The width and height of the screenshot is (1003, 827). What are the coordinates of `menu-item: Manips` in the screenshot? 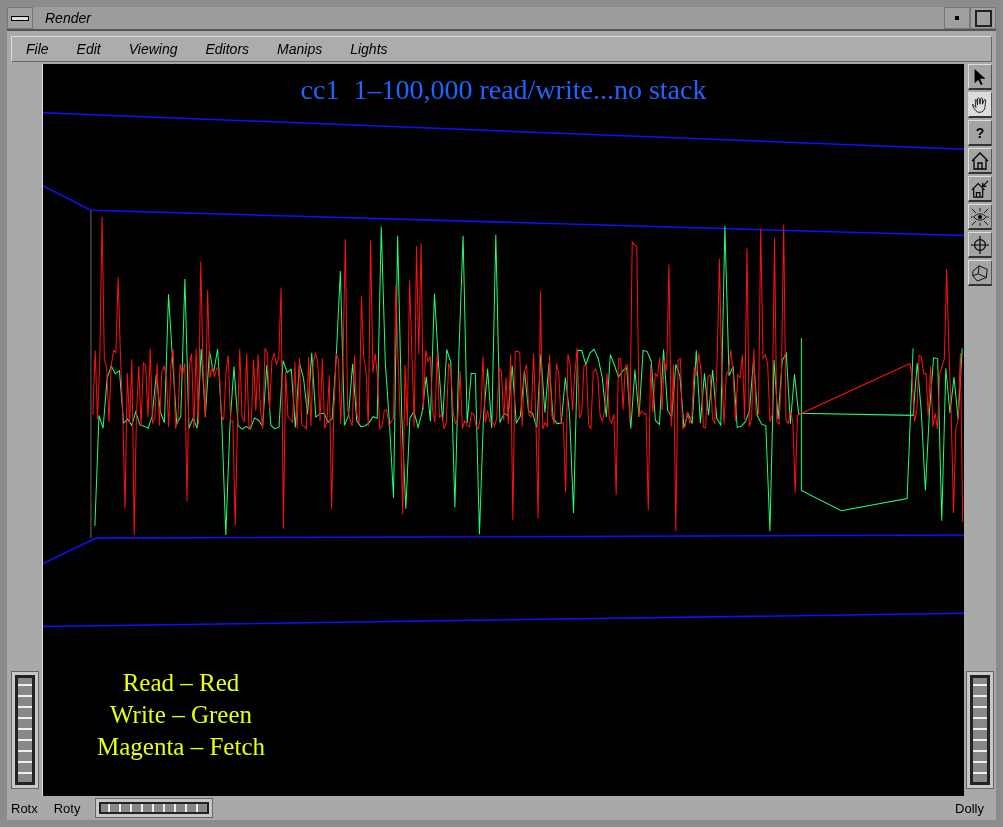 It's located at (300, 49).